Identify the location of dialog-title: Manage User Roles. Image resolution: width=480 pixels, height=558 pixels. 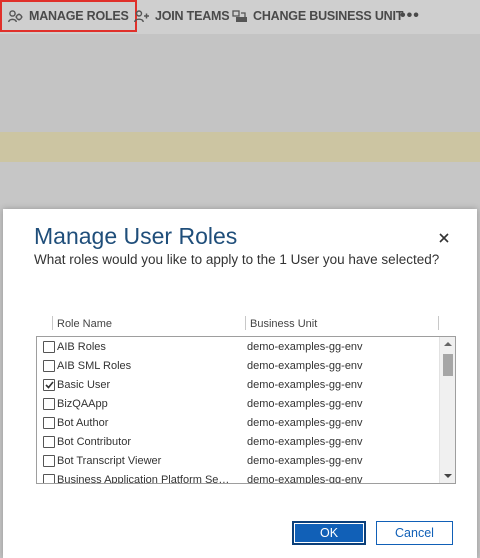
(136, 236).